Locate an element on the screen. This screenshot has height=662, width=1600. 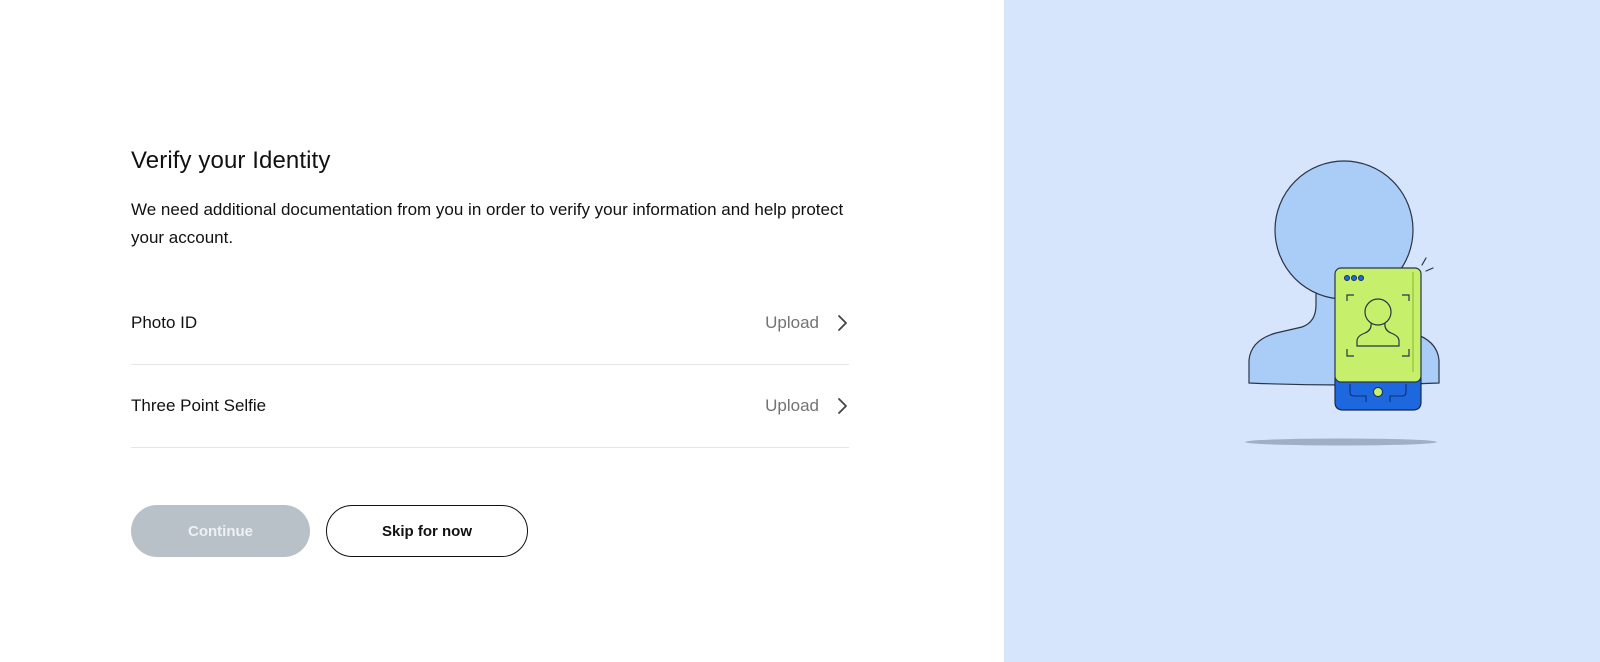
skip-for-now-button: Skip for now is located at coordinates (427, 531).